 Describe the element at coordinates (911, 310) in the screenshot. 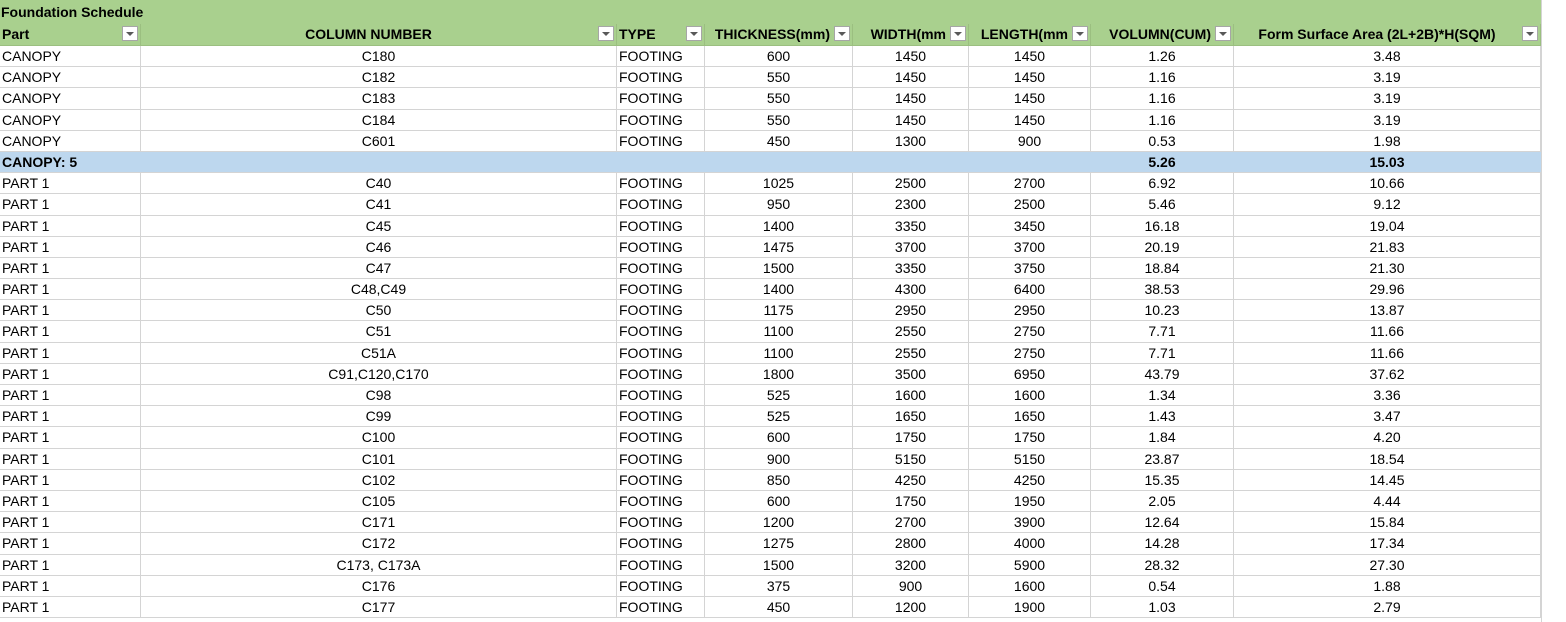

I see `cell-width: 2950` at that location.